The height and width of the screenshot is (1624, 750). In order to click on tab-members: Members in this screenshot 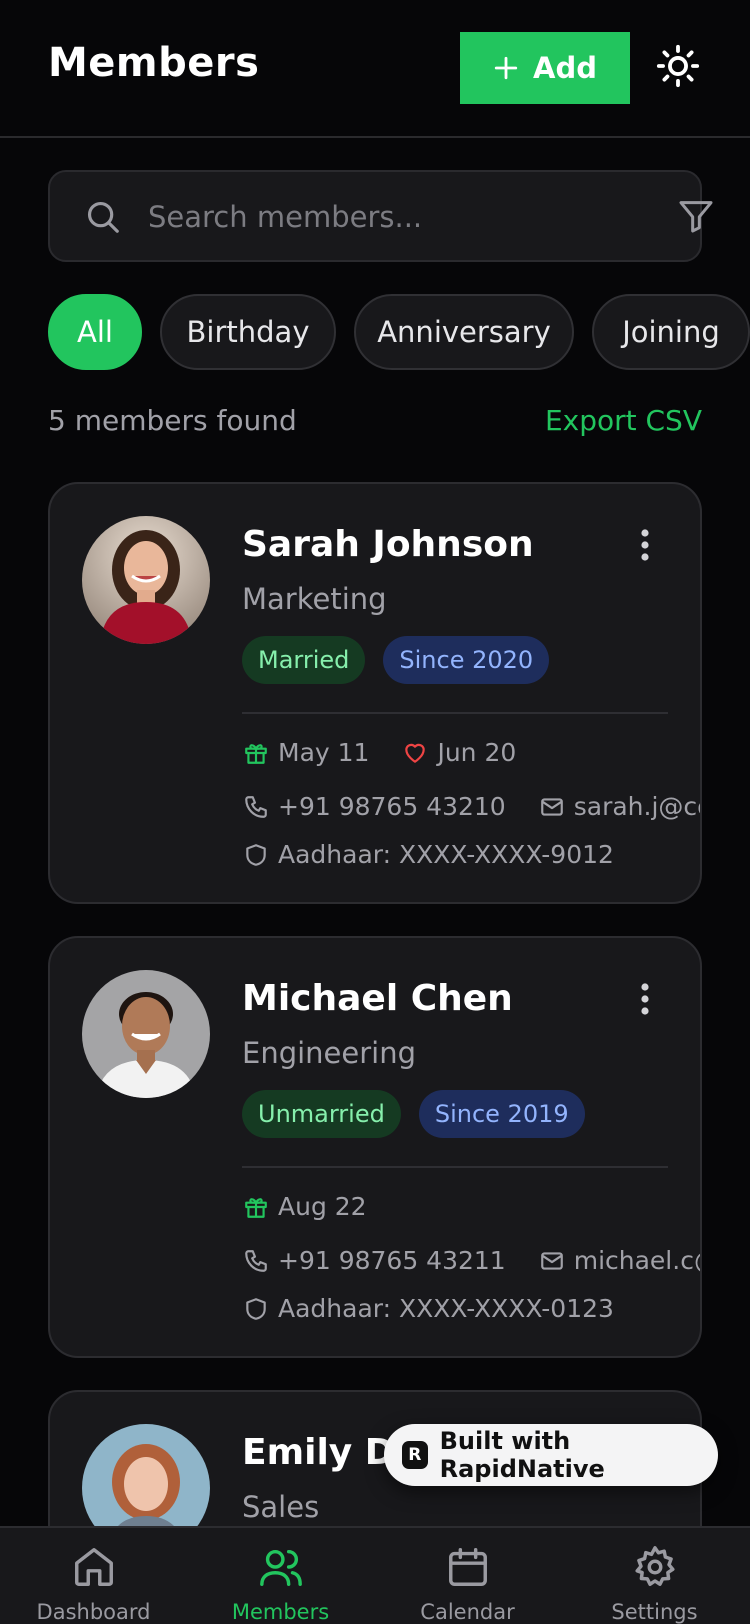, I will do `click(280, 1584)`.